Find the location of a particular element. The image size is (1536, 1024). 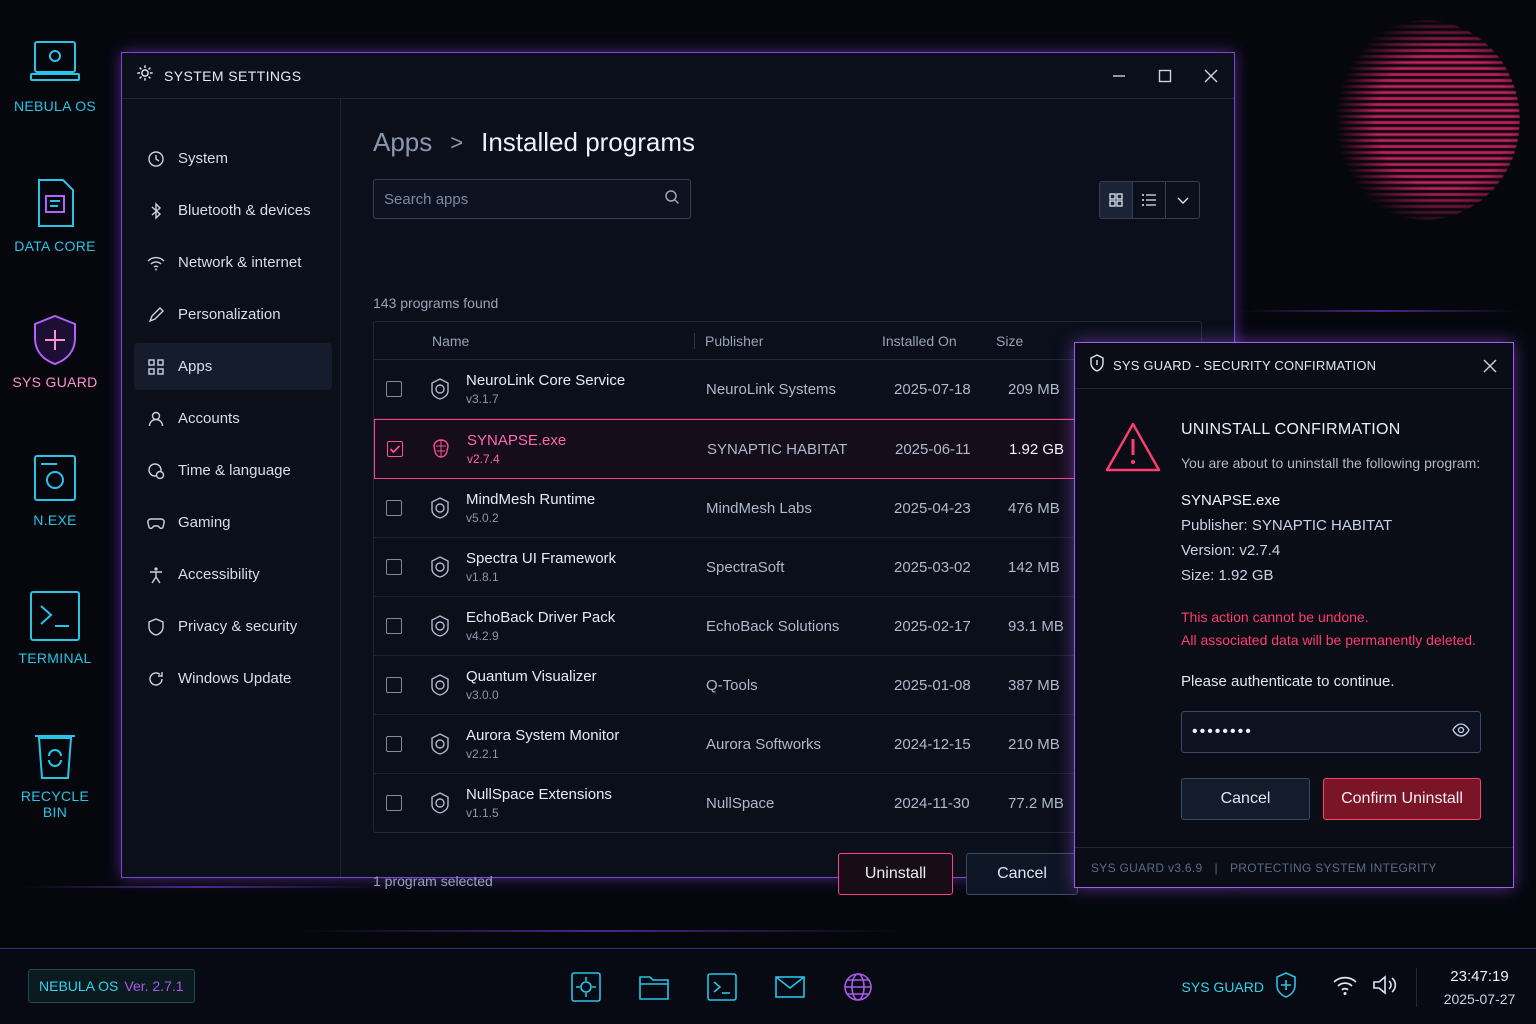

taskbar-terminal-button is located at coordinates (722, 987).